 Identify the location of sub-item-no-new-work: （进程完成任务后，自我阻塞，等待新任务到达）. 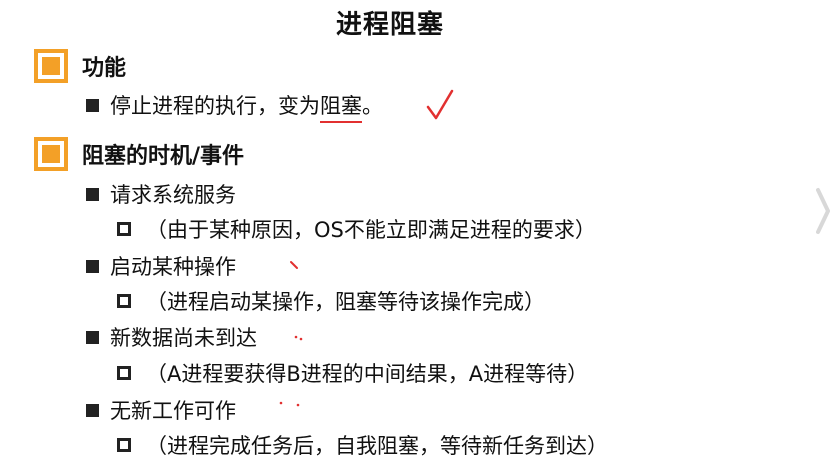
(362, 445).